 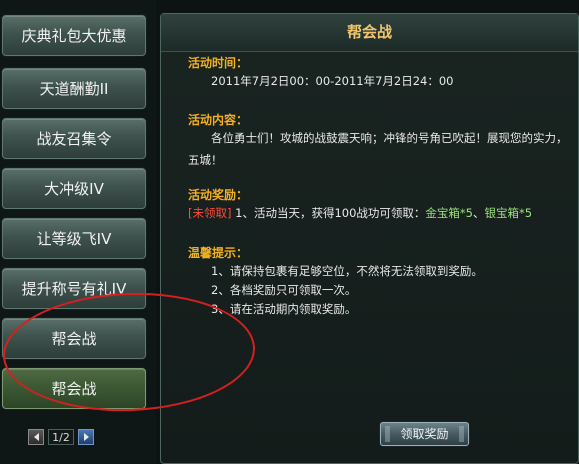 I want to click on content-text-line2: 五城！, so click(x=205, y=160).